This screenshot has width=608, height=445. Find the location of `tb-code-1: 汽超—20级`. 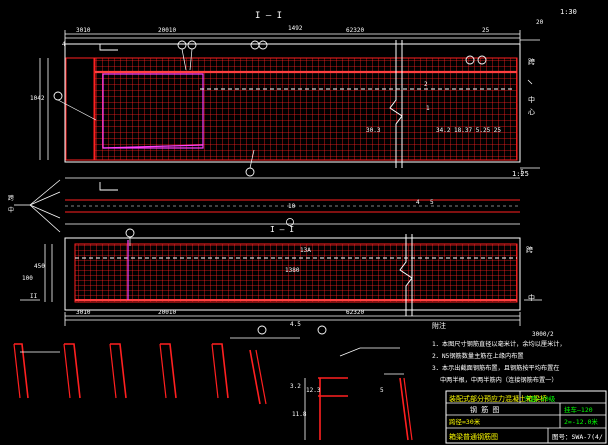

tb-code-1: 汽超—20级 is located at coordinates (540, 398).